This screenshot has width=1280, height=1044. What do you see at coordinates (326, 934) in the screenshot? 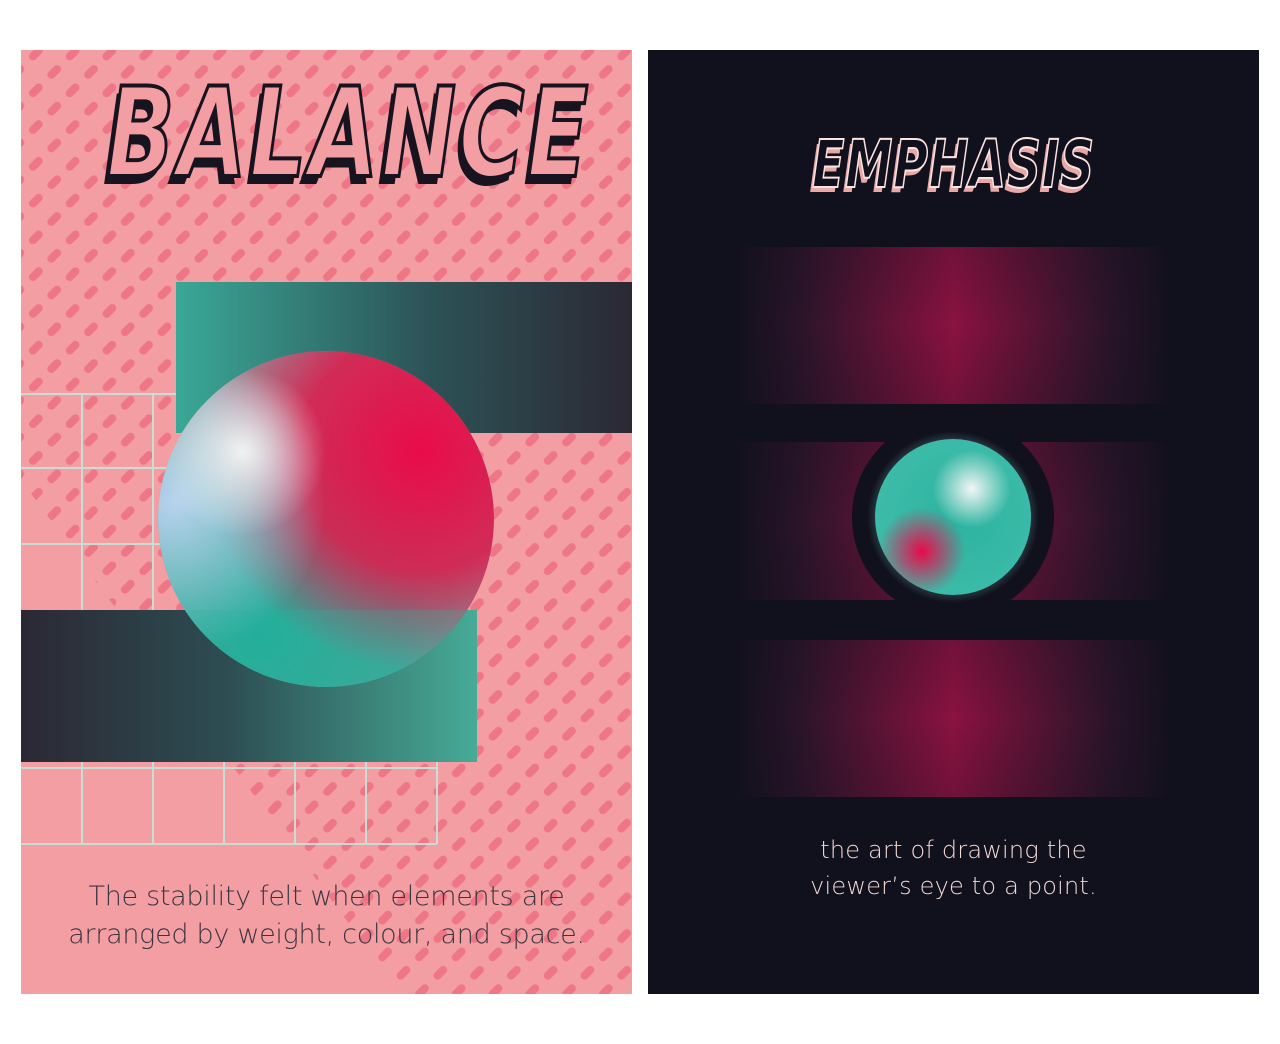
I see `balance-caption-line-2: arranged by weight, colour, and space.` at bounding box center [326, 934].